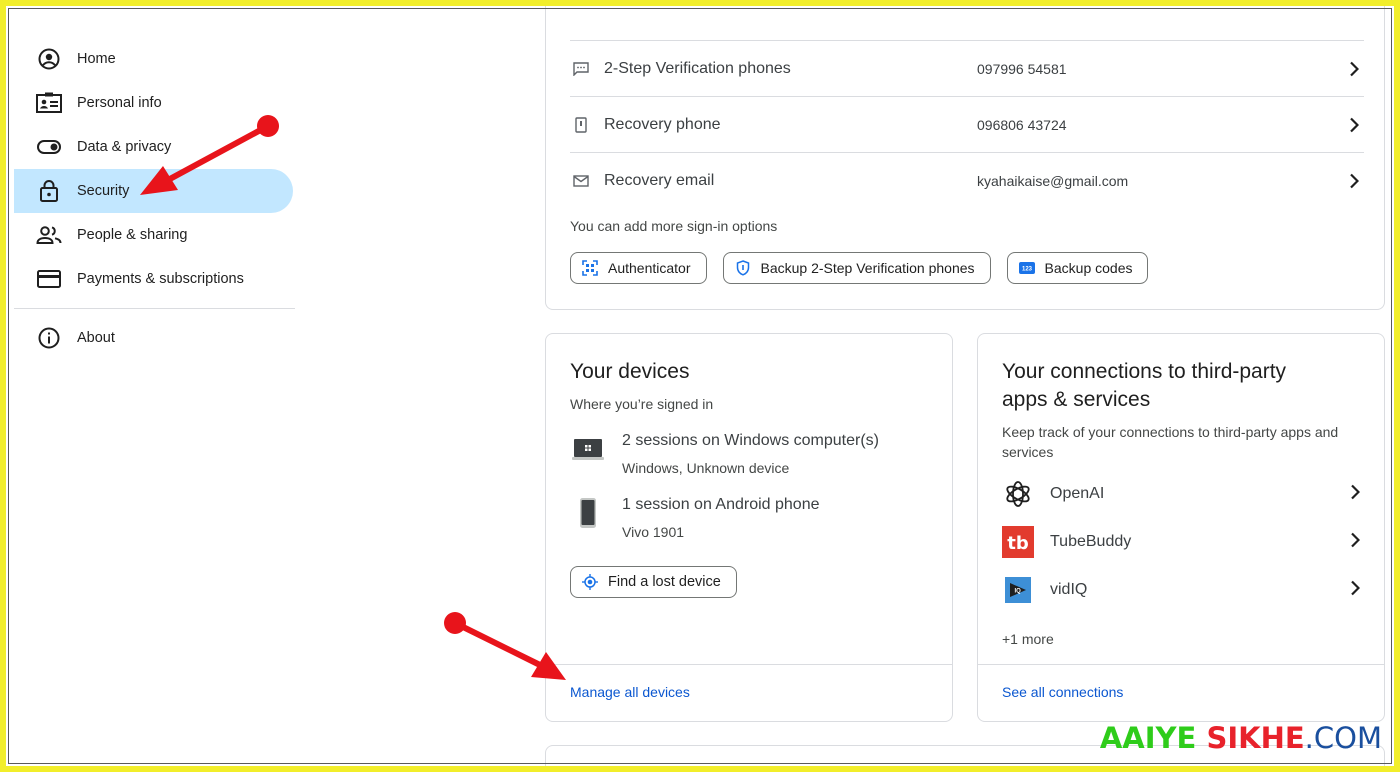 The image size is (1400, 772). Describe the element at coordinates (49, 279) in the screenshot. I see `credit-card-icon` at that location.